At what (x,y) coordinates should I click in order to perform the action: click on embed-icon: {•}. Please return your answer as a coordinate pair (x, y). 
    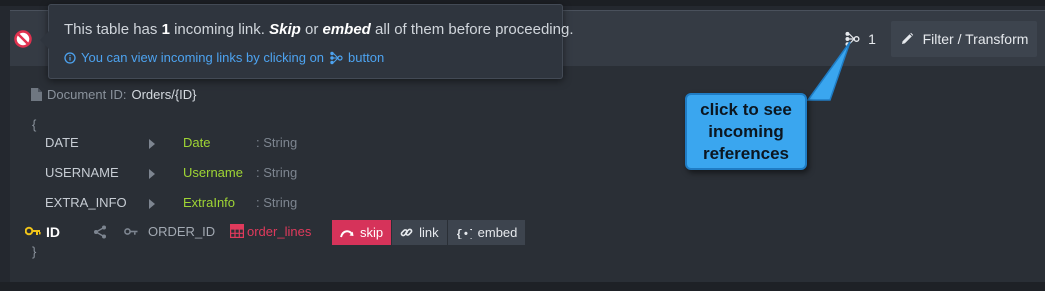
    Looking at the image, I should click on (464, 234).